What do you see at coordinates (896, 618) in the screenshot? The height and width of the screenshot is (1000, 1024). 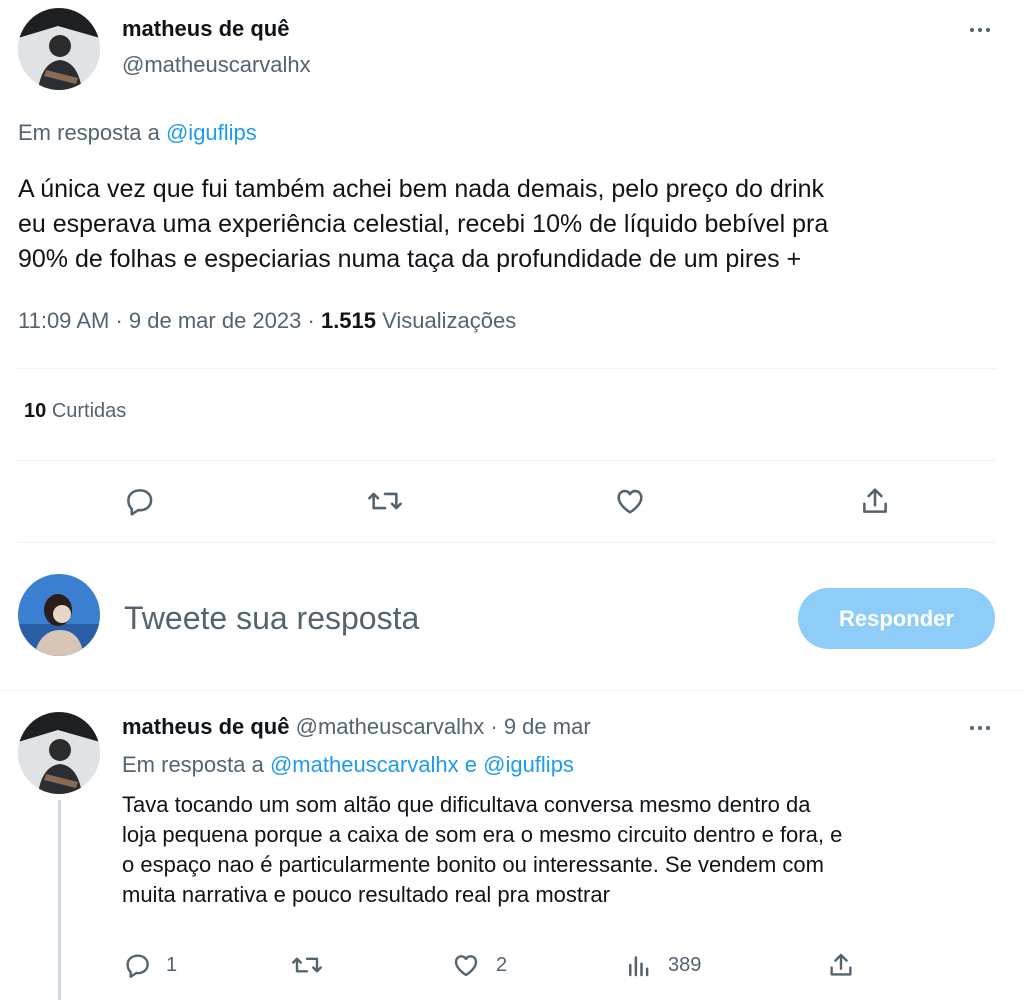 I see `respond-button: Responder` at bounding box center [896, 618].